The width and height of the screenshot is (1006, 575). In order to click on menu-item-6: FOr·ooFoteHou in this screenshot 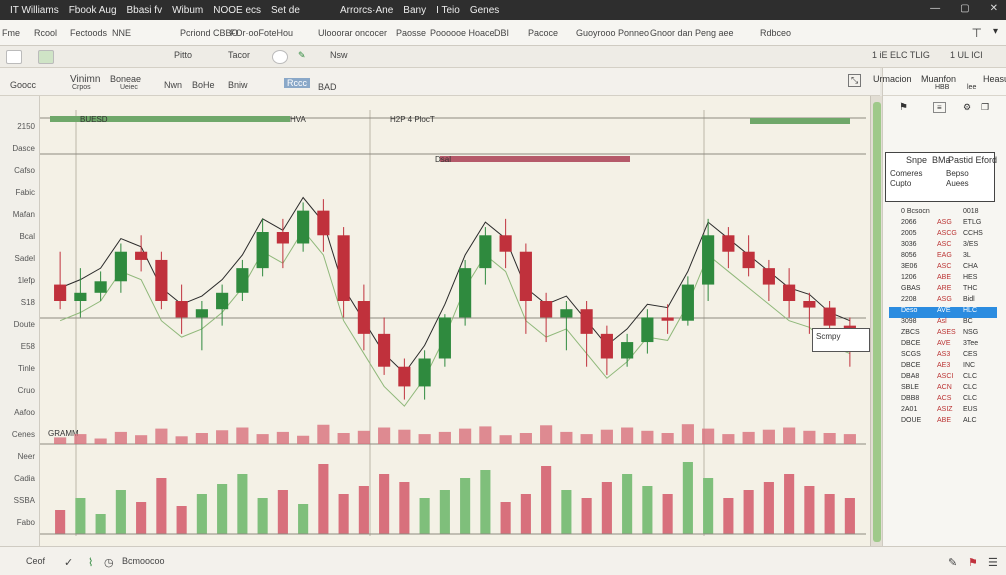, I will do `click(261, 33)`.